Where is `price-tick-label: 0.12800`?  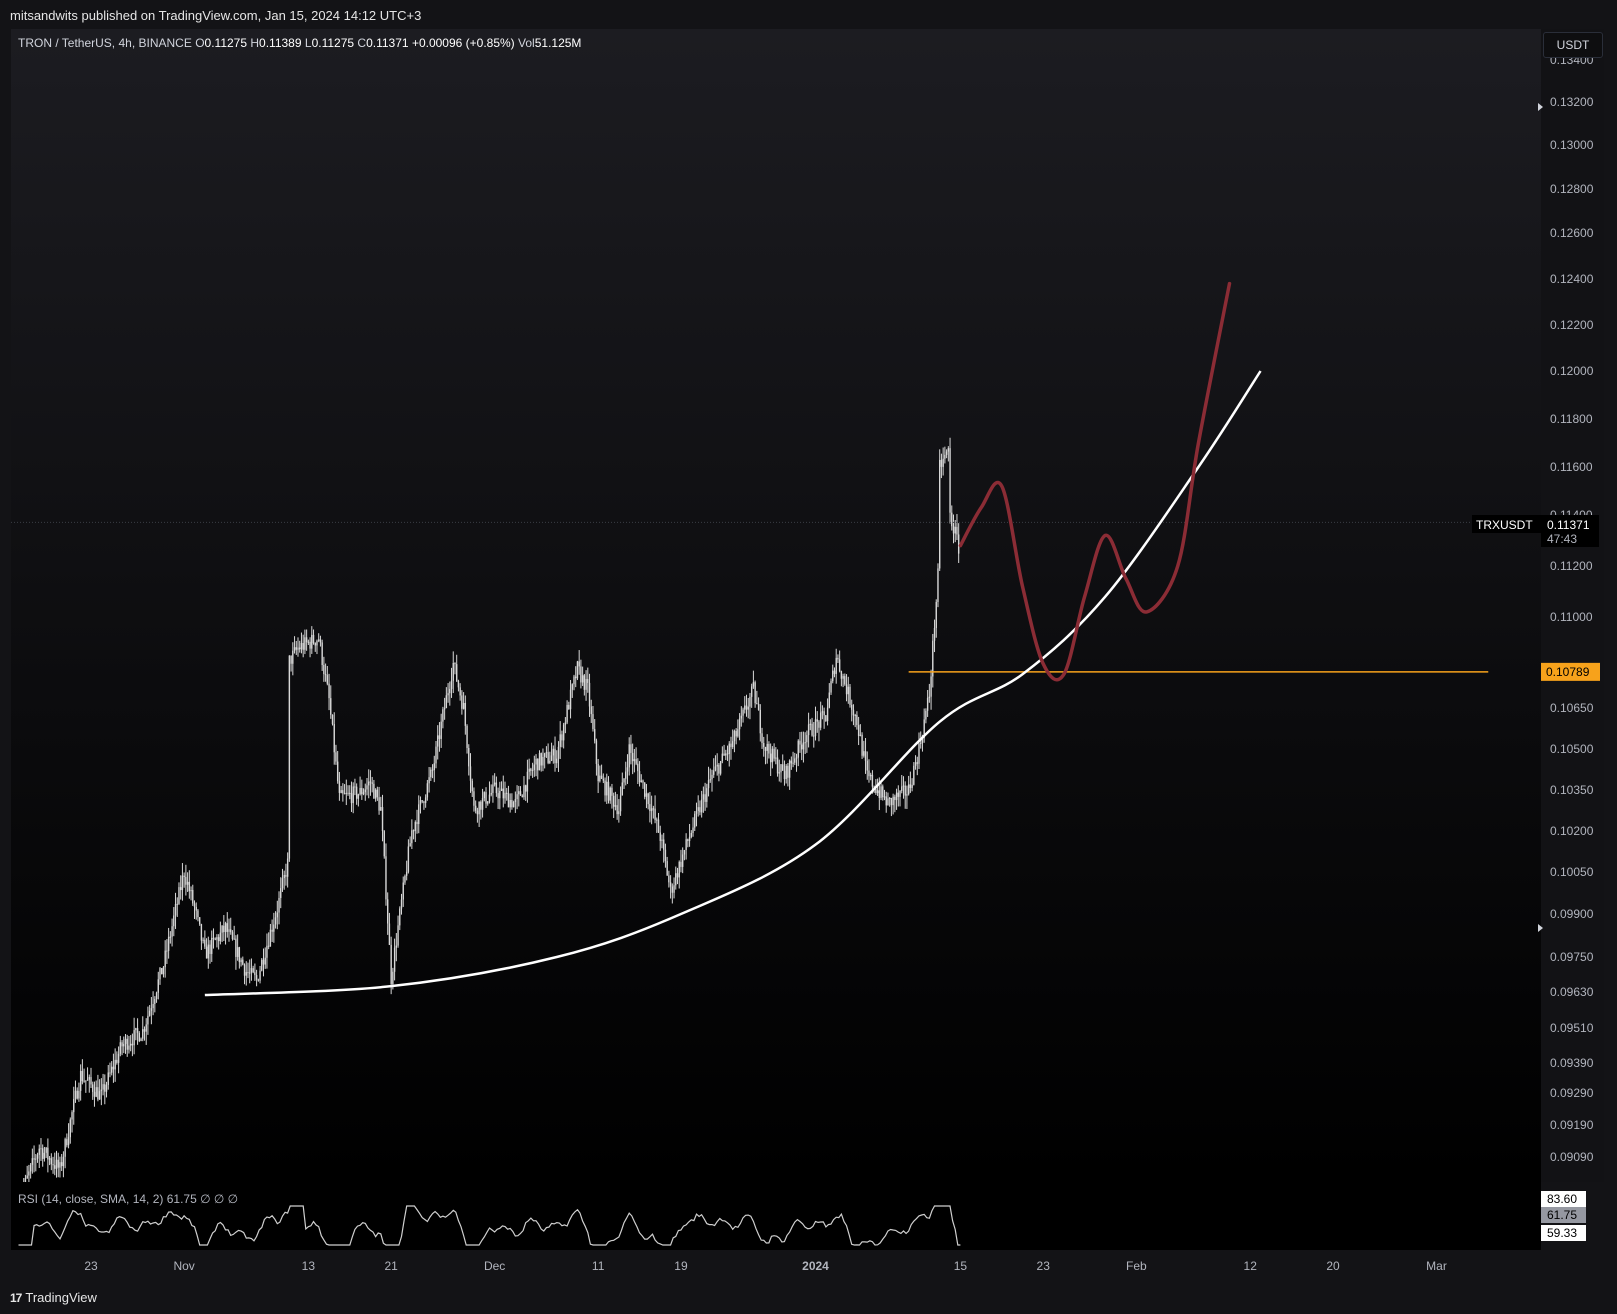
price-tick-label: 0.12800 is located at coordinates (1572, 189).